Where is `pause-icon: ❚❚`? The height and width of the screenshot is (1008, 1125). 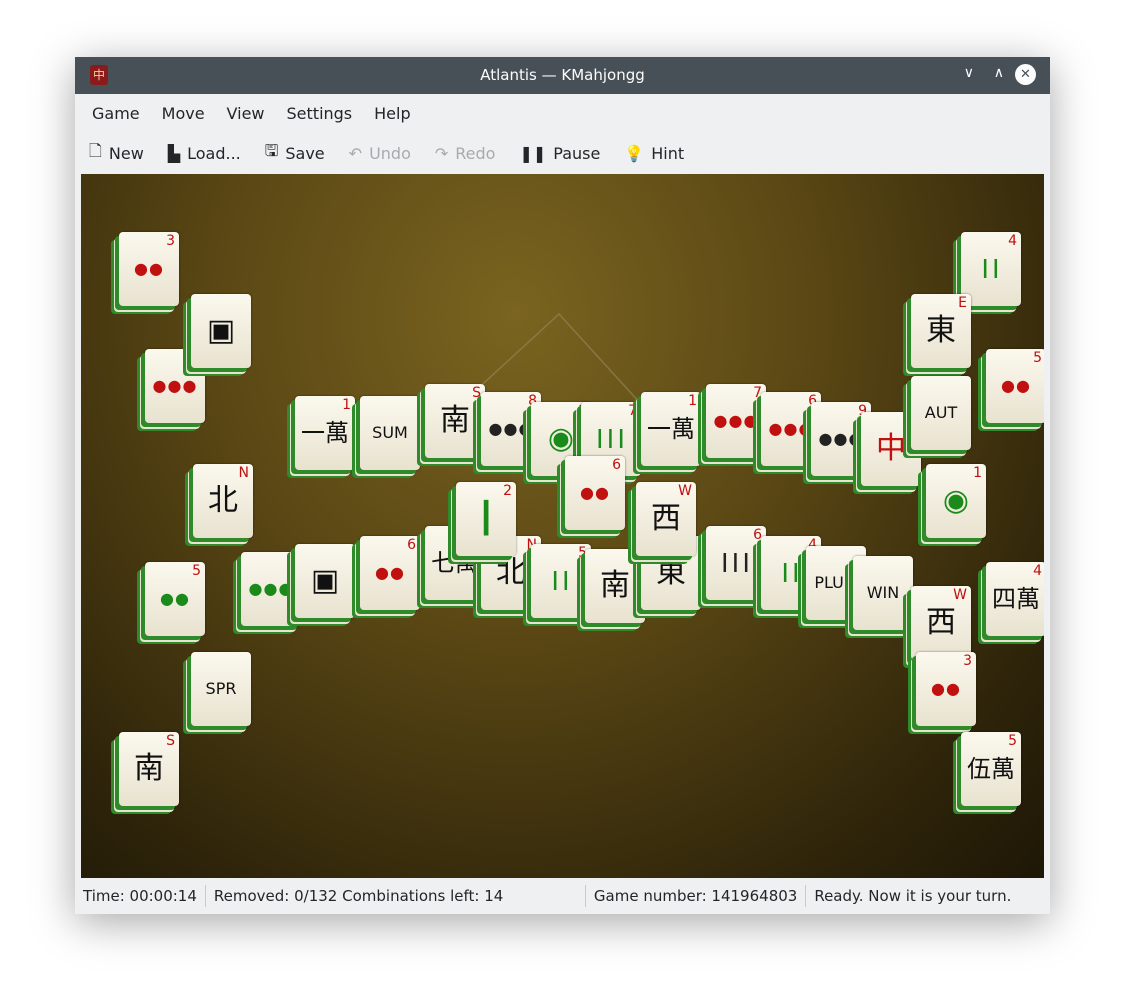 pause-icon: ❚❚ is located at coordinates (533, 153).